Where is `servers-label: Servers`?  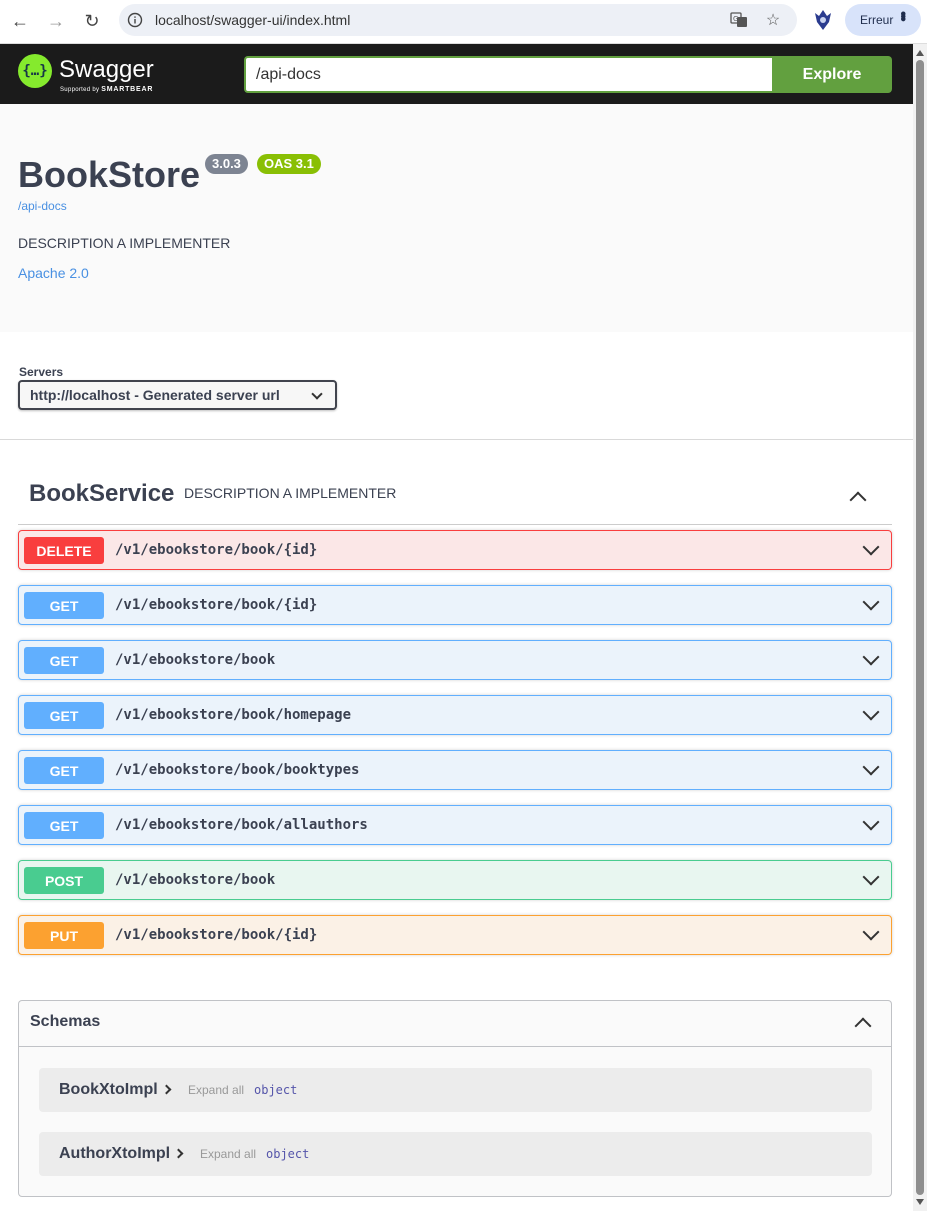 servers-label: Servers is located at coordinates (41, 372).